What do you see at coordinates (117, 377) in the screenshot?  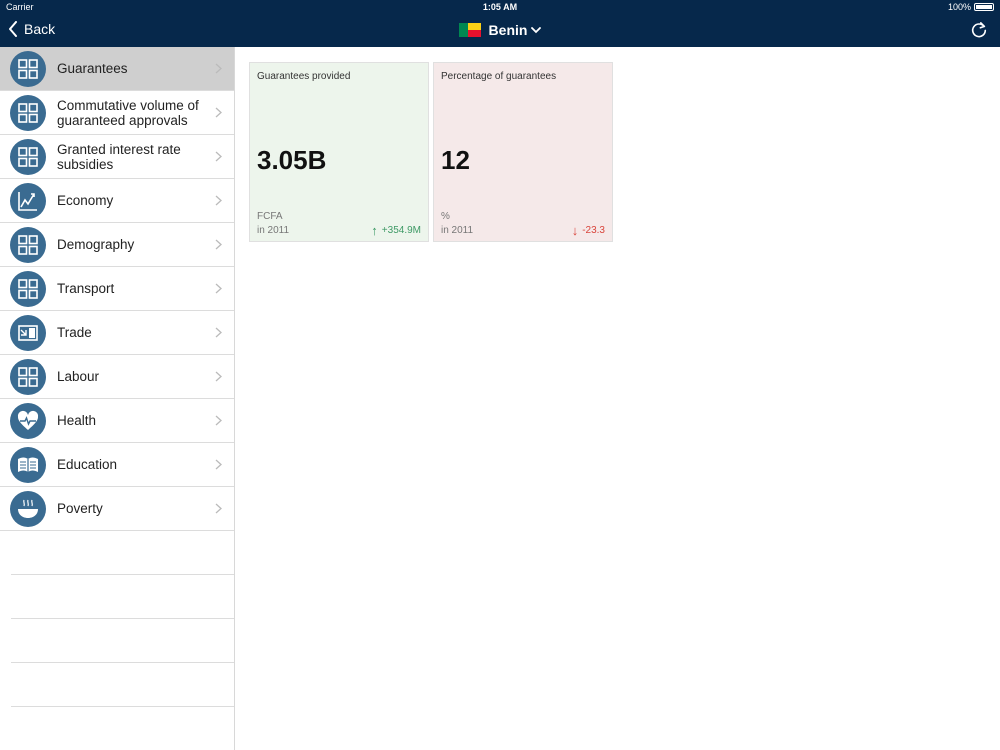 I see `sidebar-item-labour: Labour` at bounding box center [117, 377].